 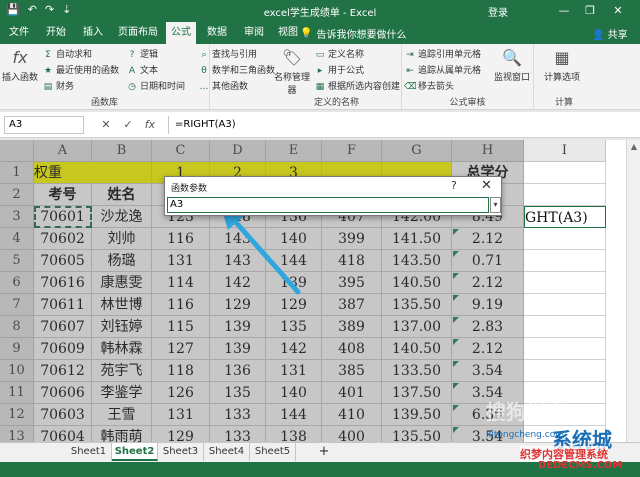 I want to click on help-icon: ?, so click(x=454, y=185).